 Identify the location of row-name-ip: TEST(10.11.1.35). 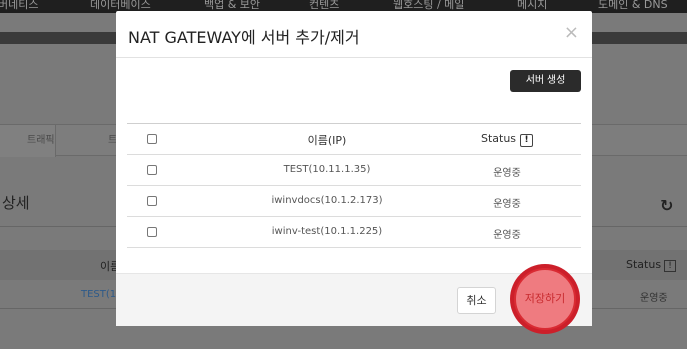
(327, 169).